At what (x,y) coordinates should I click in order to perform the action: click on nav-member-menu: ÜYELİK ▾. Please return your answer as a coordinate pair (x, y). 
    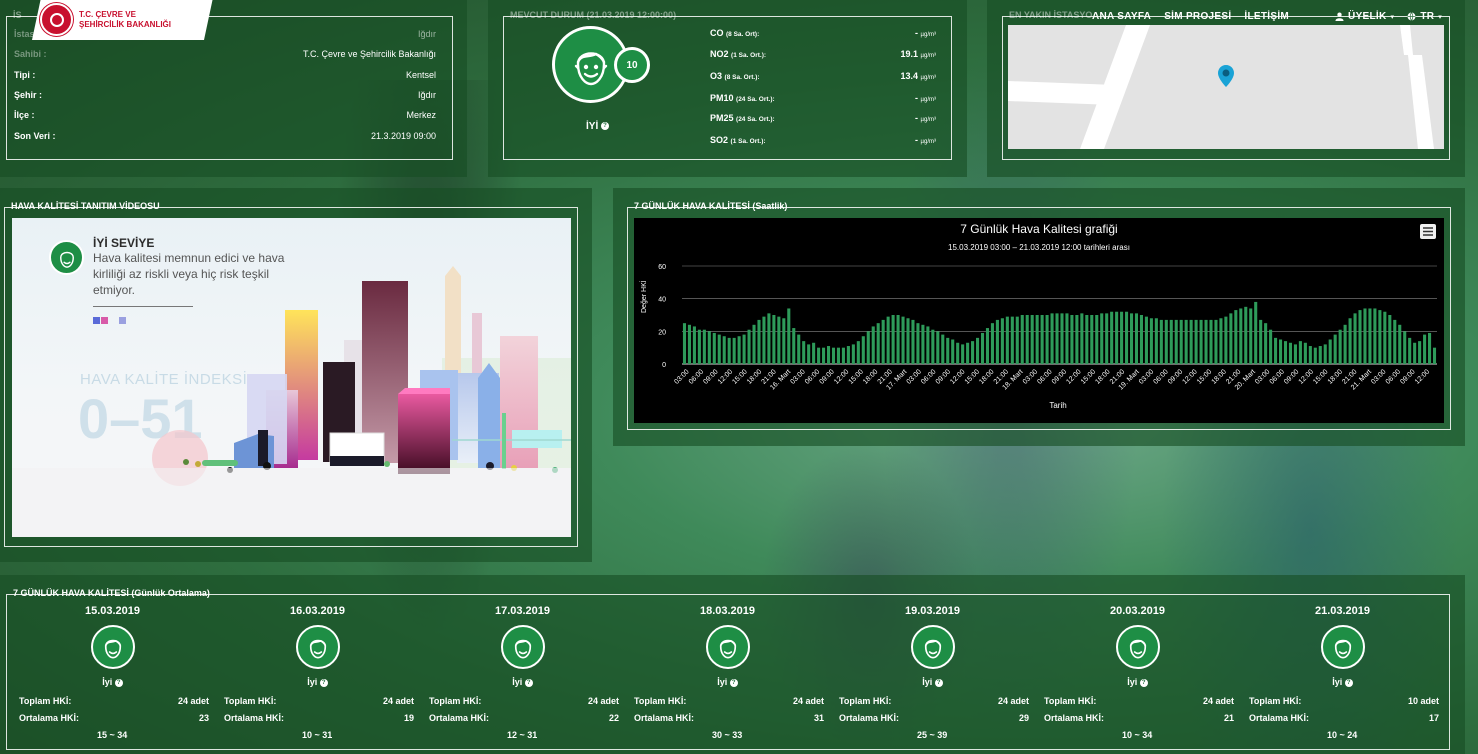
    Looking at the image, I should click on (1364, 16).